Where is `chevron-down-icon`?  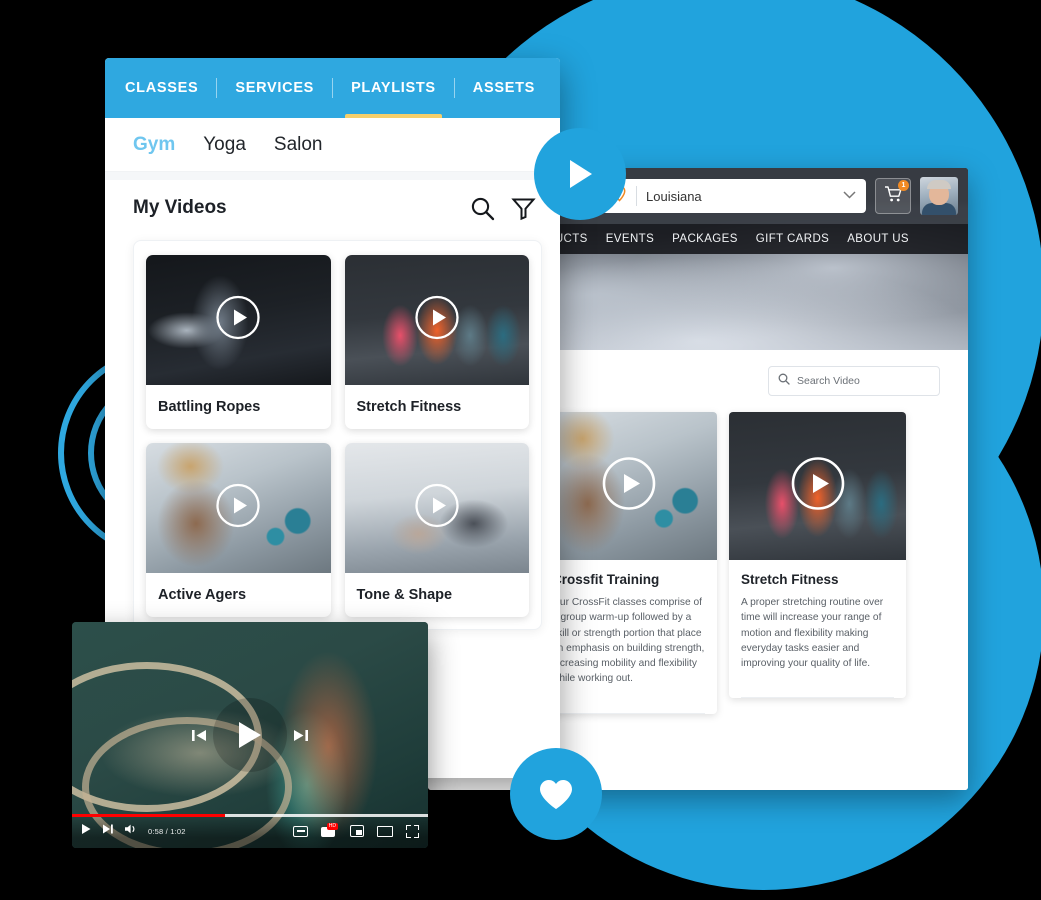 chevron-down-icon is located at coordinates (849, 196).